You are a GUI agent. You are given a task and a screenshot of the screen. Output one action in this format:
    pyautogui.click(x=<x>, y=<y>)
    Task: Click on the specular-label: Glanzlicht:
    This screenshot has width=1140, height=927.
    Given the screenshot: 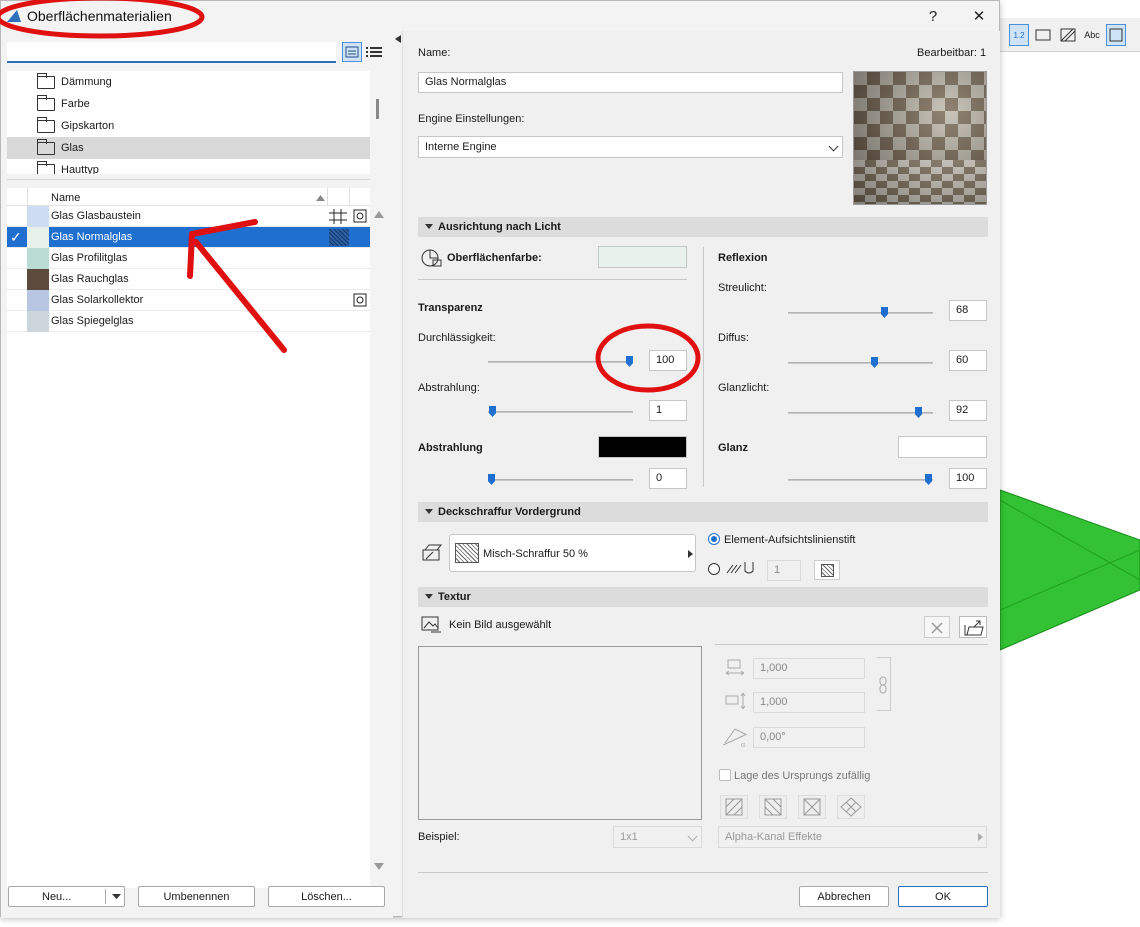 What is the action you would take?
    pyautogui.click(x=744, y=388)
    